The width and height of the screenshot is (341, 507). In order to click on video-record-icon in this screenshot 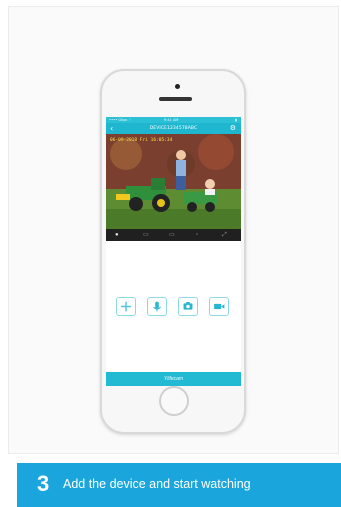, I will do `click(219, 306)`.